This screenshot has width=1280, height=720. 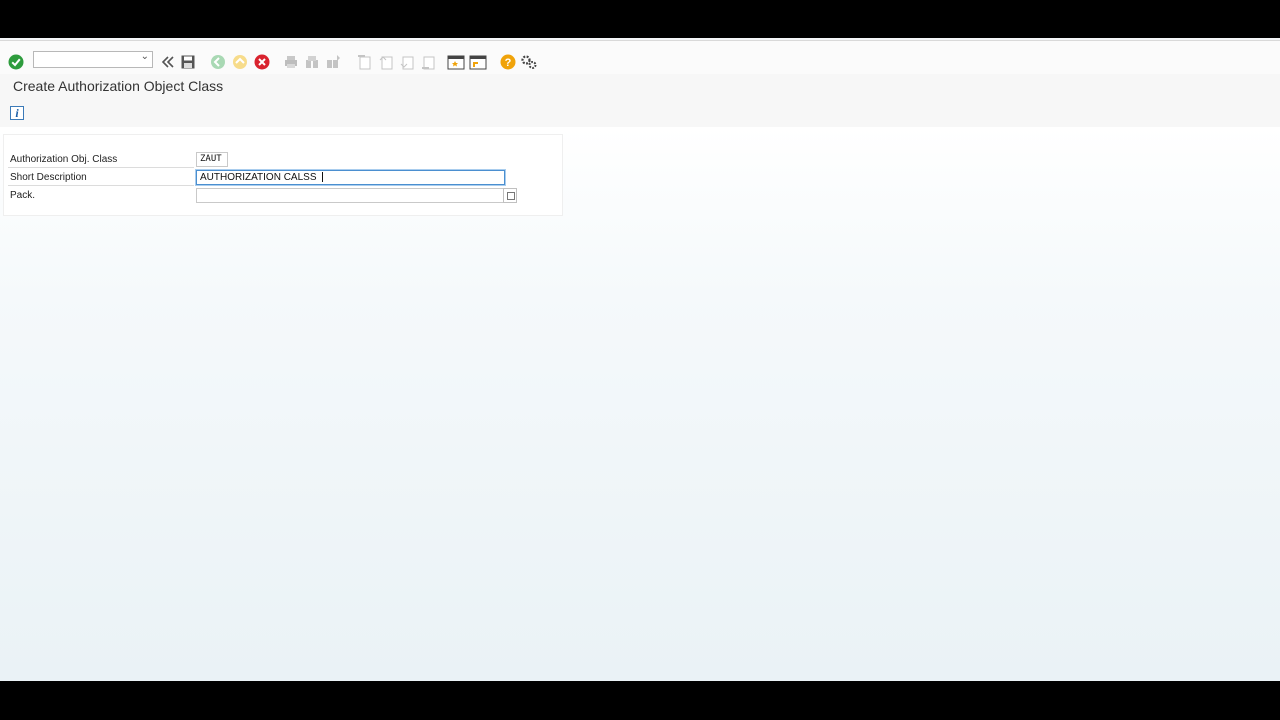 What do you see at coordinates (456, 62) in the screenshot?
I see `new-session-icon` at bounding box center [456, 62].